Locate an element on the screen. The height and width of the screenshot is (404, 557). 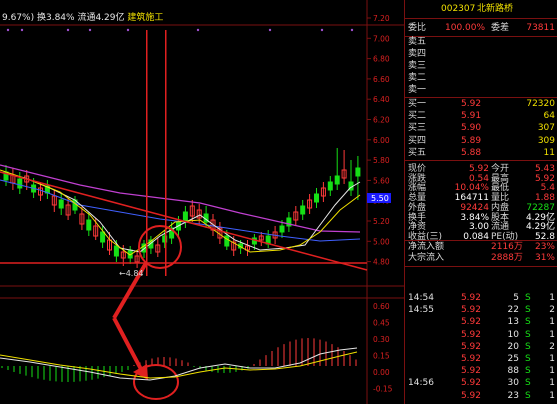
bid-price: 5.91 is located at coordinates (471, 116).